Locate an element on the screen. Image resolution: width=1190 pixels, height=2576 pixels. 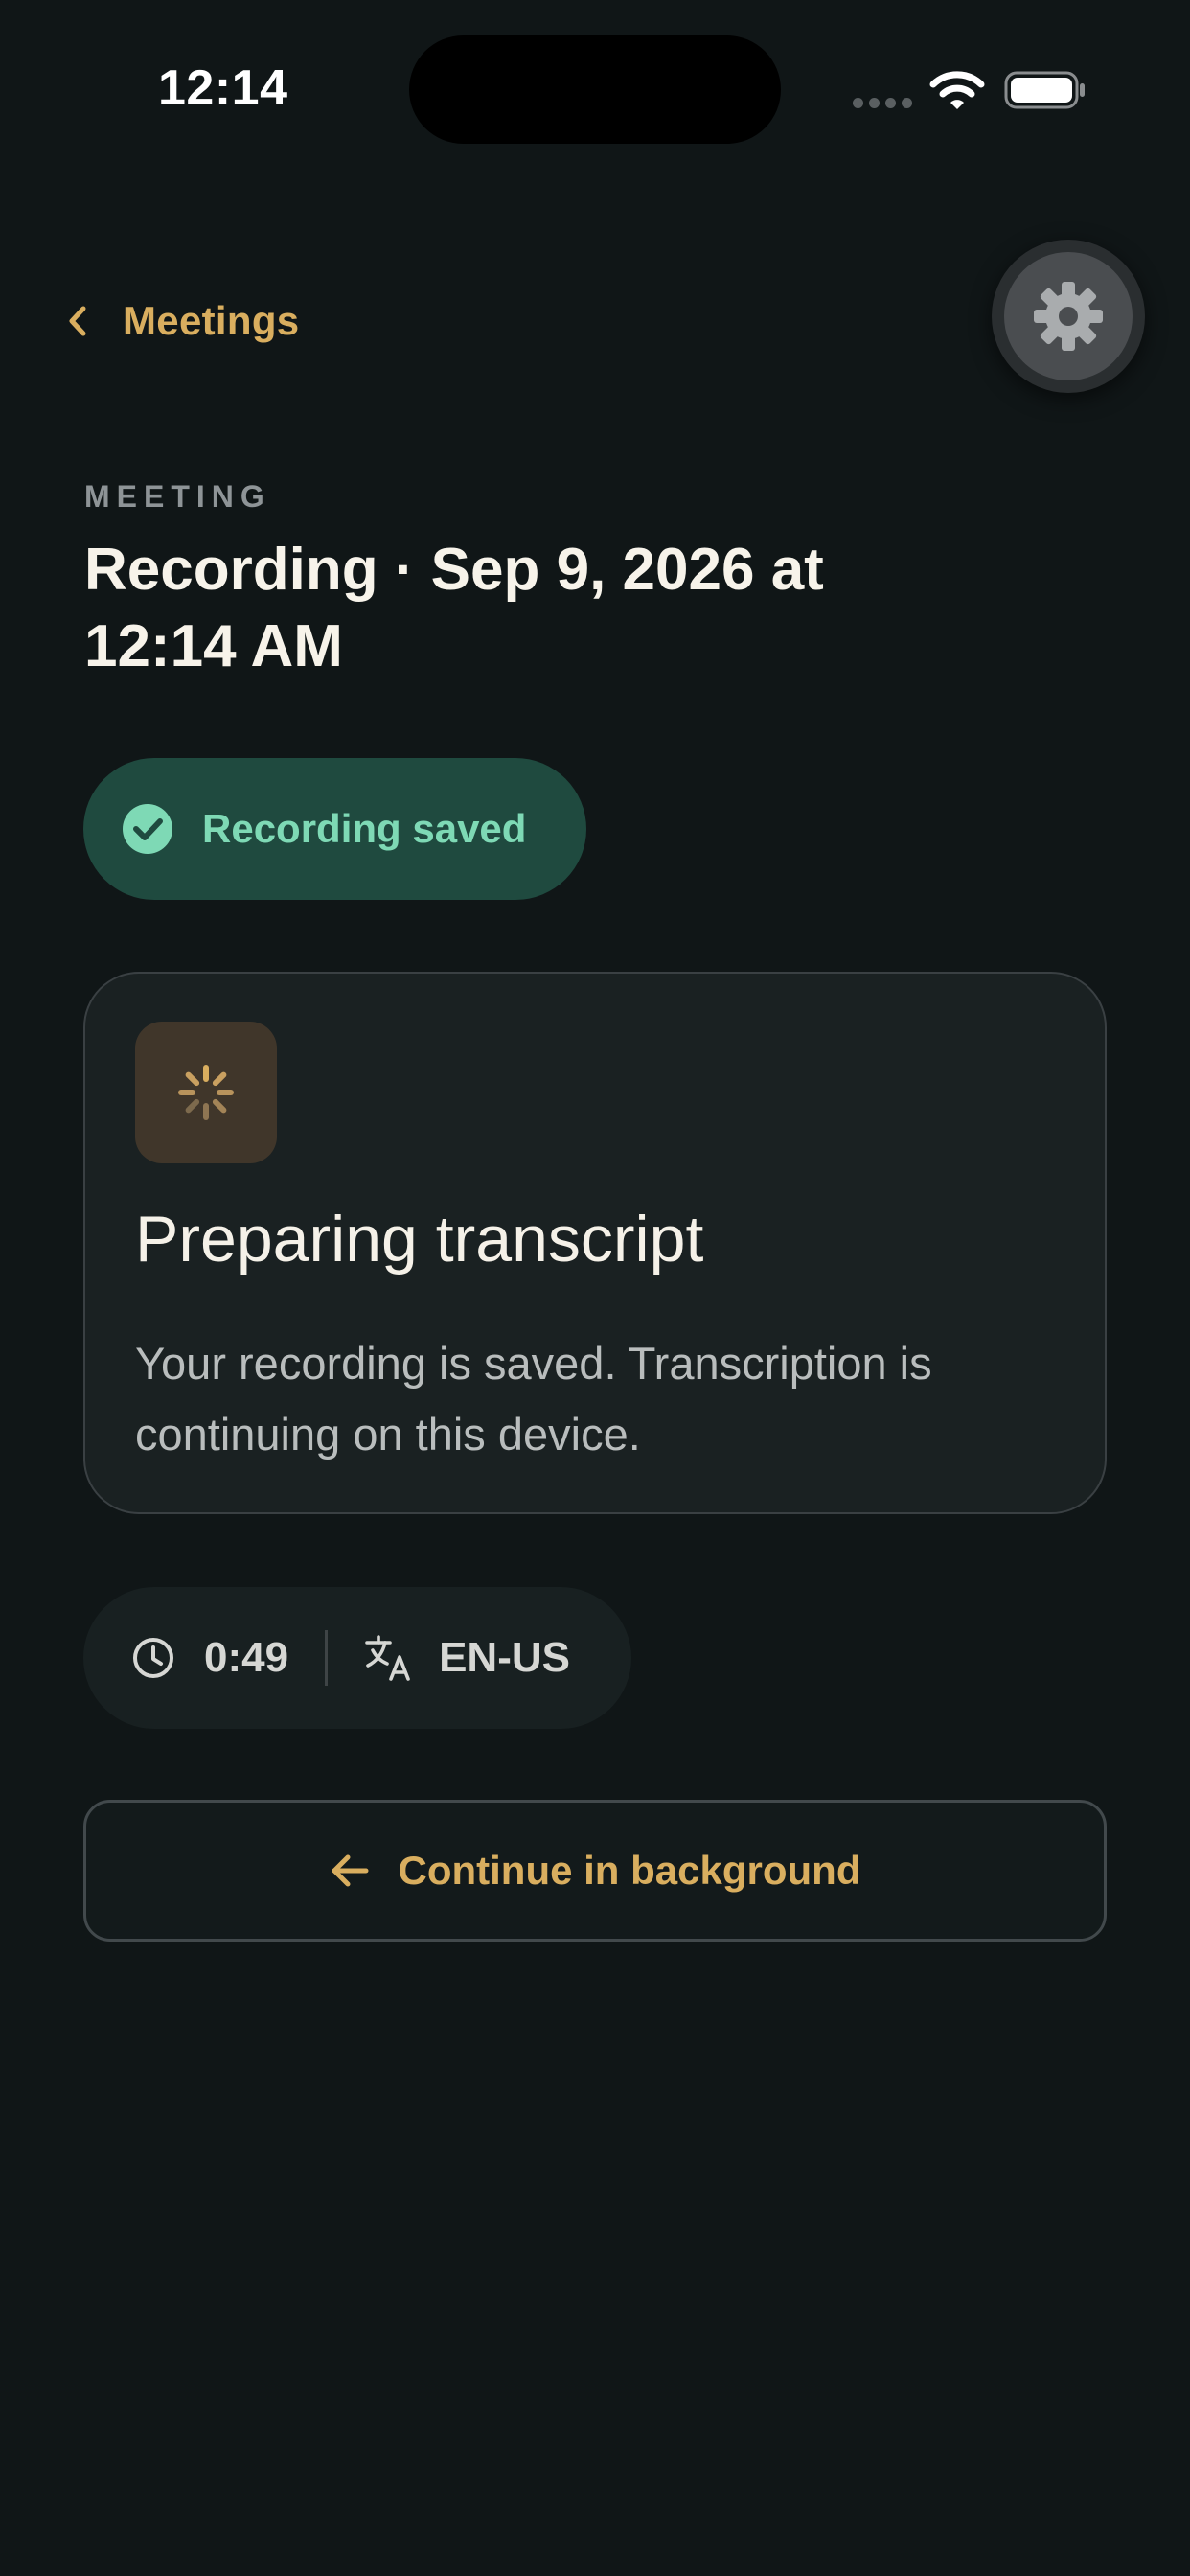
recording-saved-badge: Recording saved is located at coordinates (334, 829).